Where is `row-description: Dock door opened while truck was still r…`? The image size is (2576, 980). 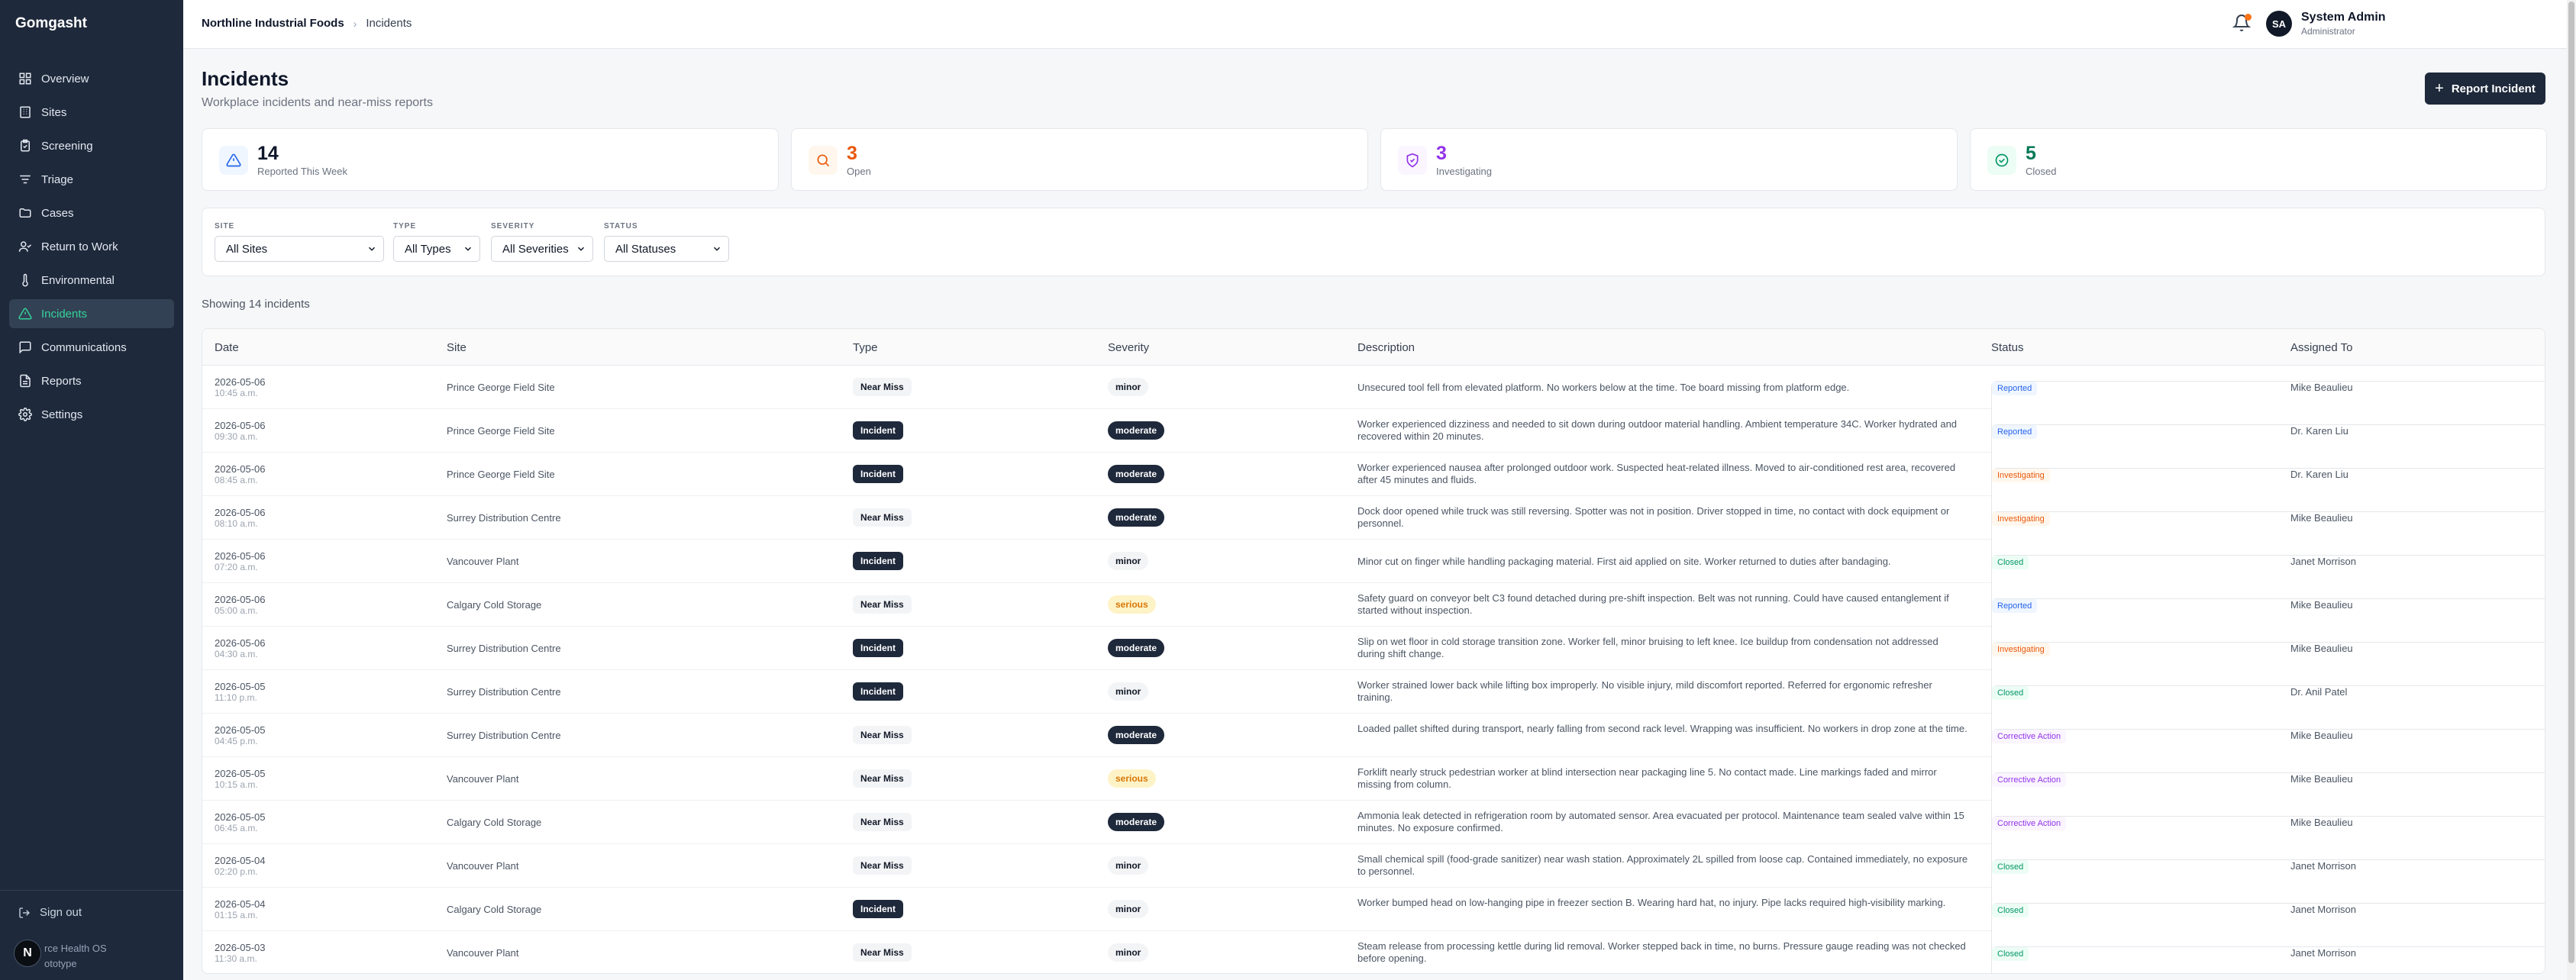
row-description: Dock door opened while truck was still r… is located at coordinates (1653, 517).